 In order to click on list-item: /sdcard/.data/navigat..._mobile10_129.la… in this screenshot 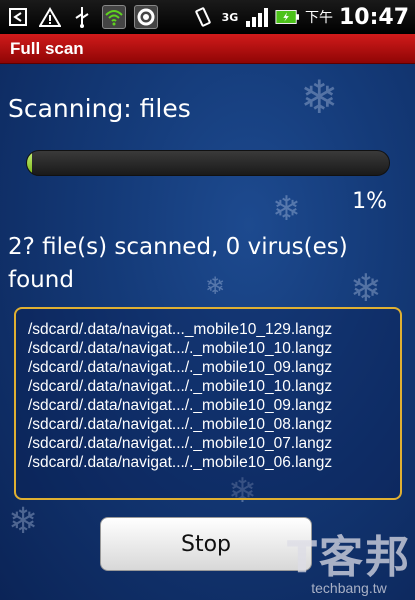, I will do `click(180, 329)`.